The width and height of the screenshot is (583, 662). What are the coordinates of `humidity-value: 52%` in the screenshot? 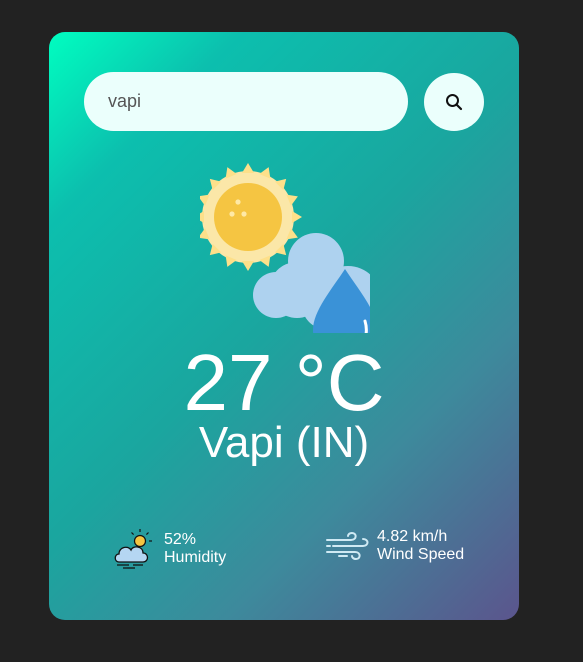 It's located at (180, 539).